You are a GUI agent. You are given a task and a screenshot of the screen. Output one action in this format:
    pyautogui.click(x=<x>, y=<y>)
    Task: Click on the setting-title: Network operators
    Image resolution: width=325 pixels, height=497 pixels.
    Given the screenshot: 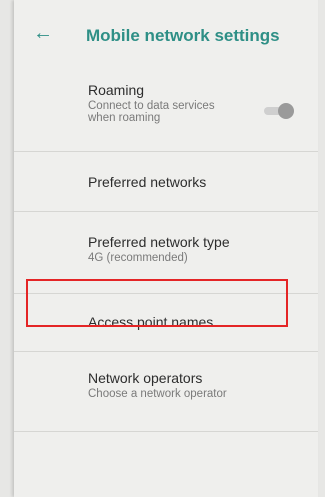 What is the action you would take?
    pyautogui.click(x=145, y=378)
    